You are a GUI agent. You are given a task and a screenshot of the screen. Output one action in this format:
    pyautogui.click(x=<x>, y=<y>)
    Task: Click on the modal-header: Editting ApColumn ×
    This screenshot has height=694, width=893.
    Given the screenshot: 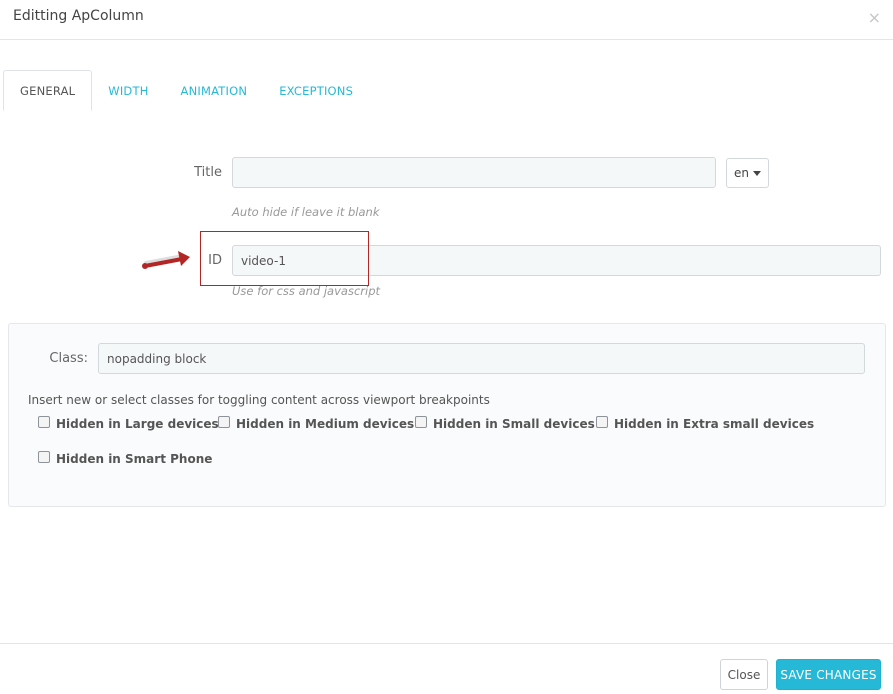 What is the action you would take?
    pyautogui.click(x=446, y=20)
    